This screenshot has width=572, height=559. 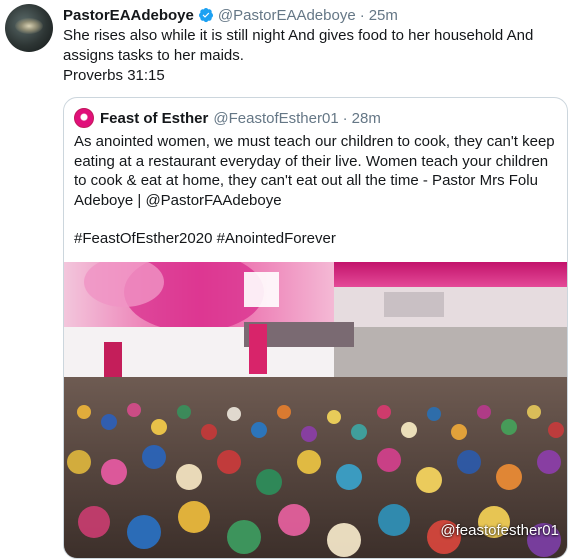 I want to click on quoted-tweet-timestamp: 28m, so click(x=366, y=118).